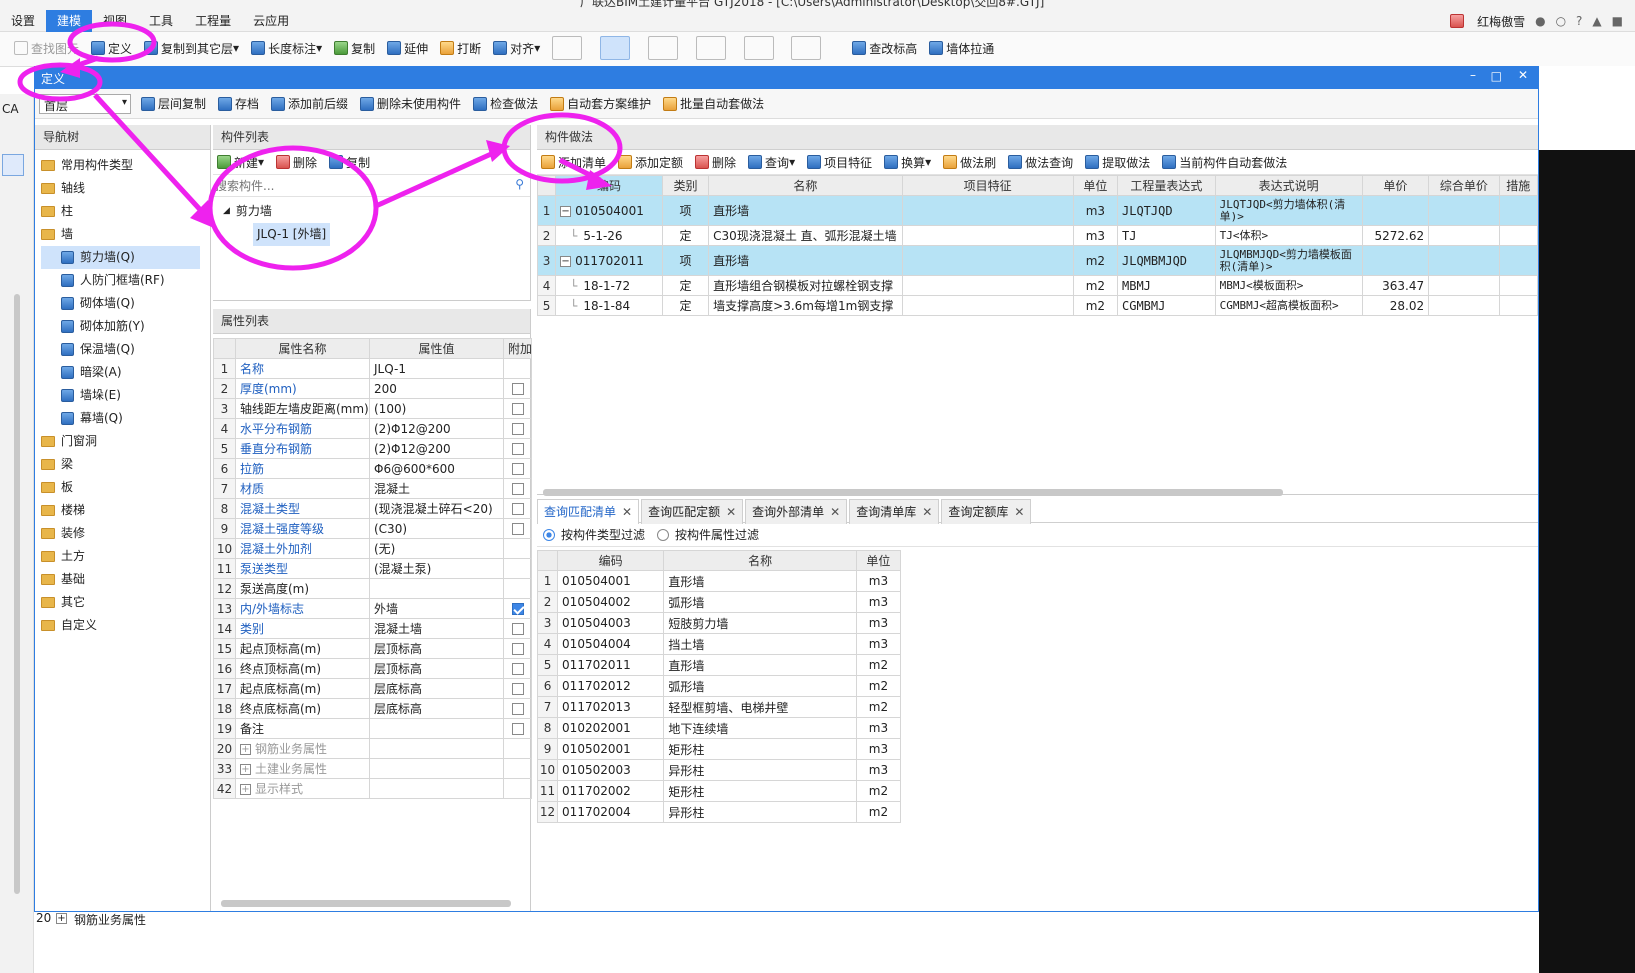 This screenshot has width=1635, height=973. Describe the element at coordinates (1117, 162) in the screenshot. I see `extract-method-button: 提取做法` at that location.